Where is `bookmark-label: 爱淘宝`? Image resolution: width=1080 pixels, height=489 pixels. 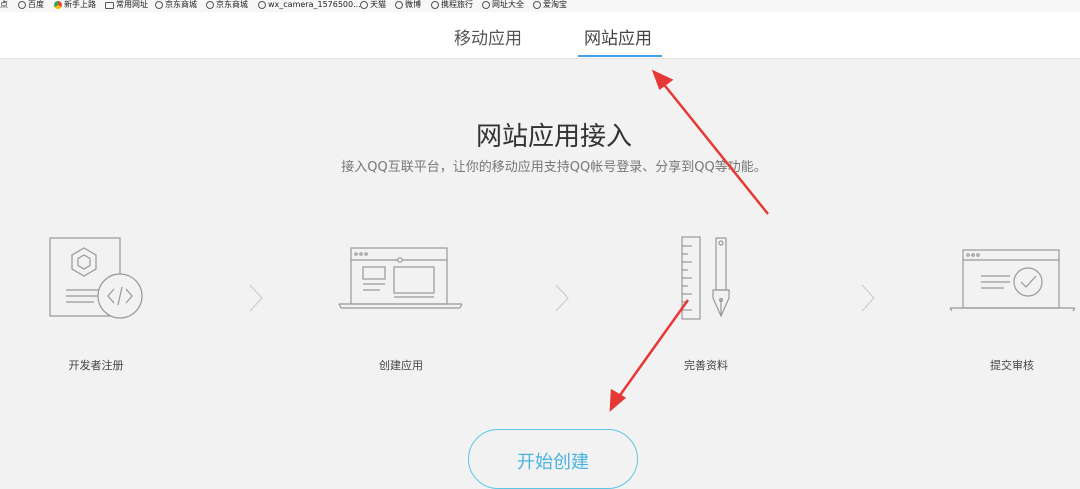
bookmark-label: 爱淘宝 is located at coordinates (555, 4).